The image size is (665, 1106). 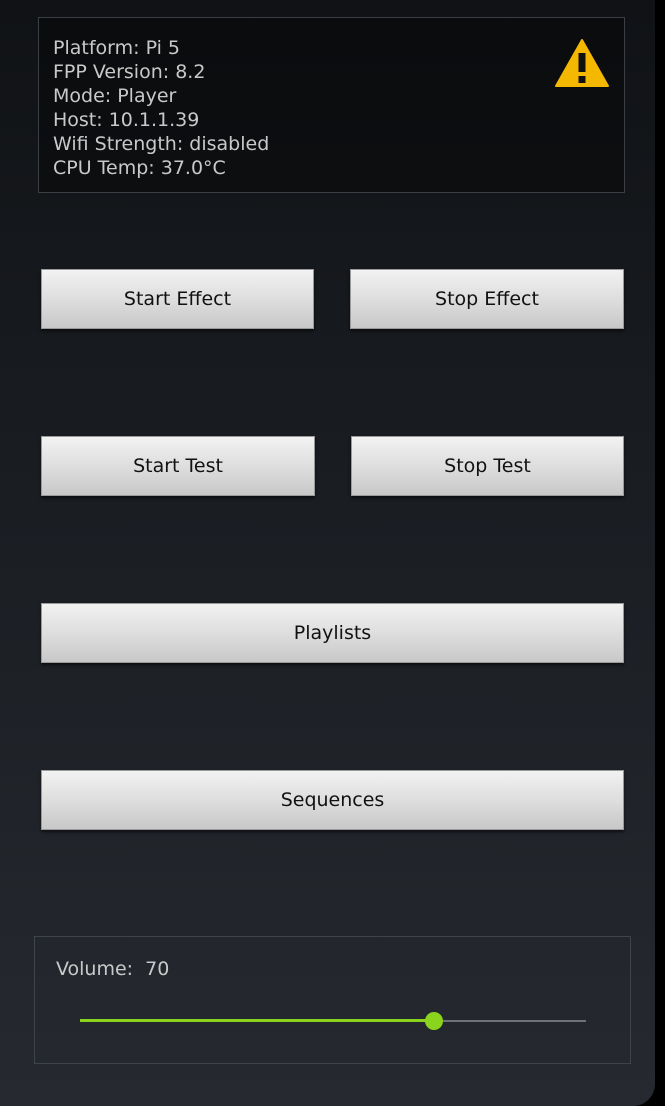 I want to click on host-text: Host: 10.1.1.39, so click(x=126, y=120).